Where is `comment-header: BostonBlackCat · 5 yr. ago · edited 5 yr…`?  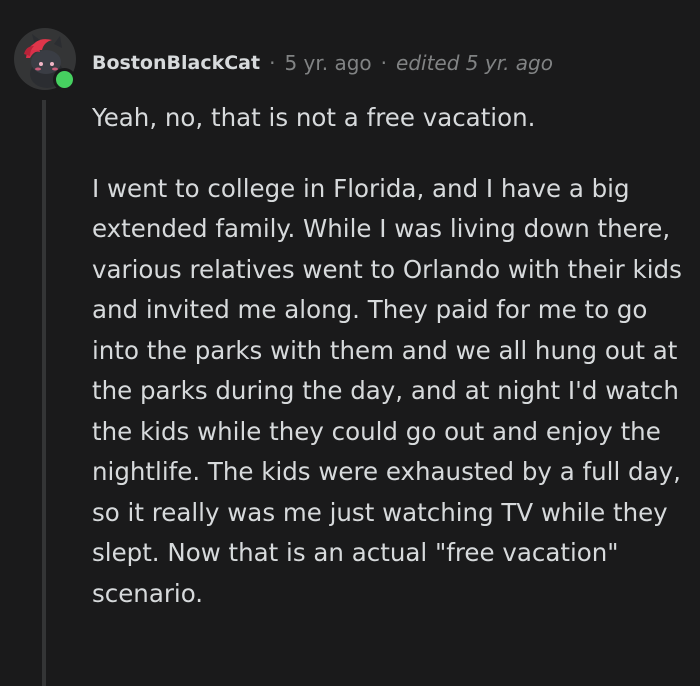 comment-header: BostonBlackCat · 5 yr. ago · edited 5 yr… is located at coordinates (322, 63).